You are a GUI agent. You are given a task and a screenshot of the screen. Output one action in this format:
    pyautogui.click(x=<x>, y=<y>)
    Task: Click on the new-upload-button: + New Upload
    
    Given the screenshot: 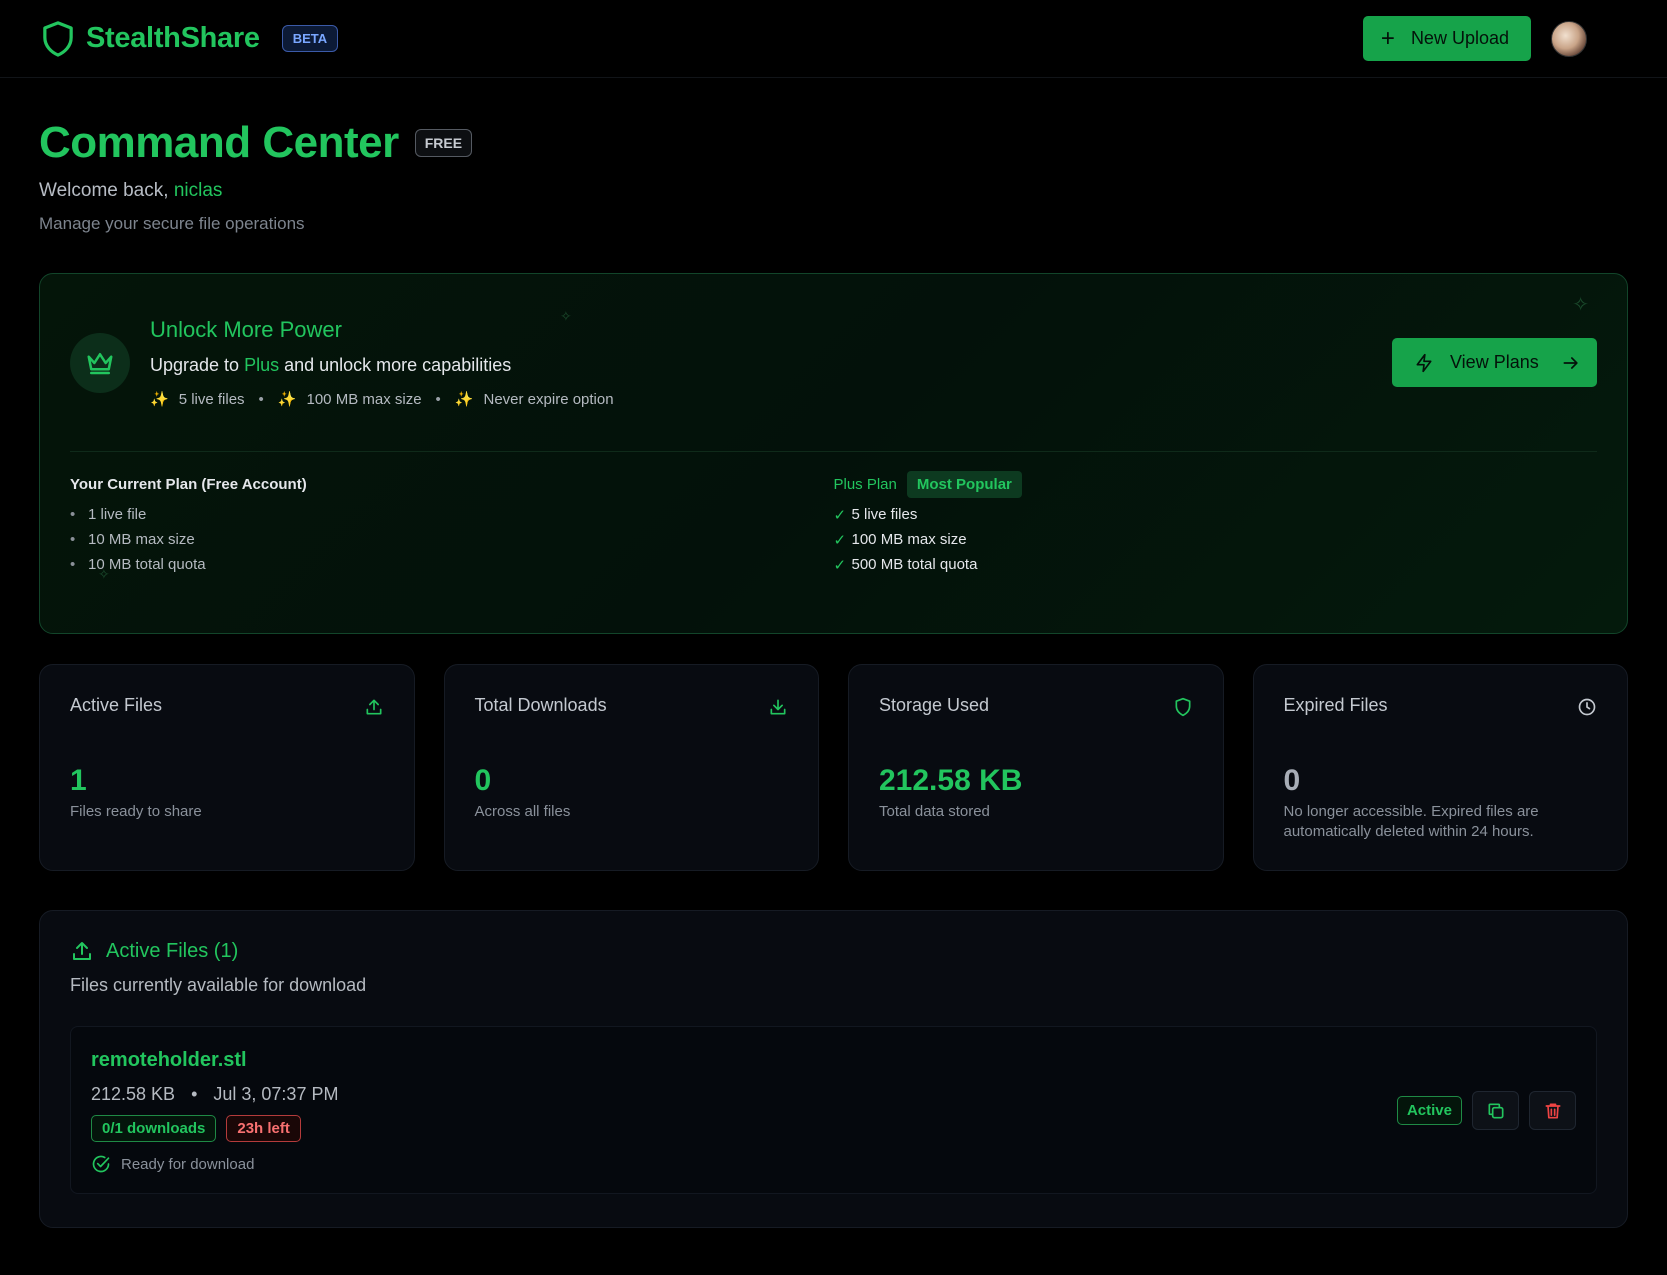 What is the action you would take?
    pyautogui.click(x=1446, y=38)
    